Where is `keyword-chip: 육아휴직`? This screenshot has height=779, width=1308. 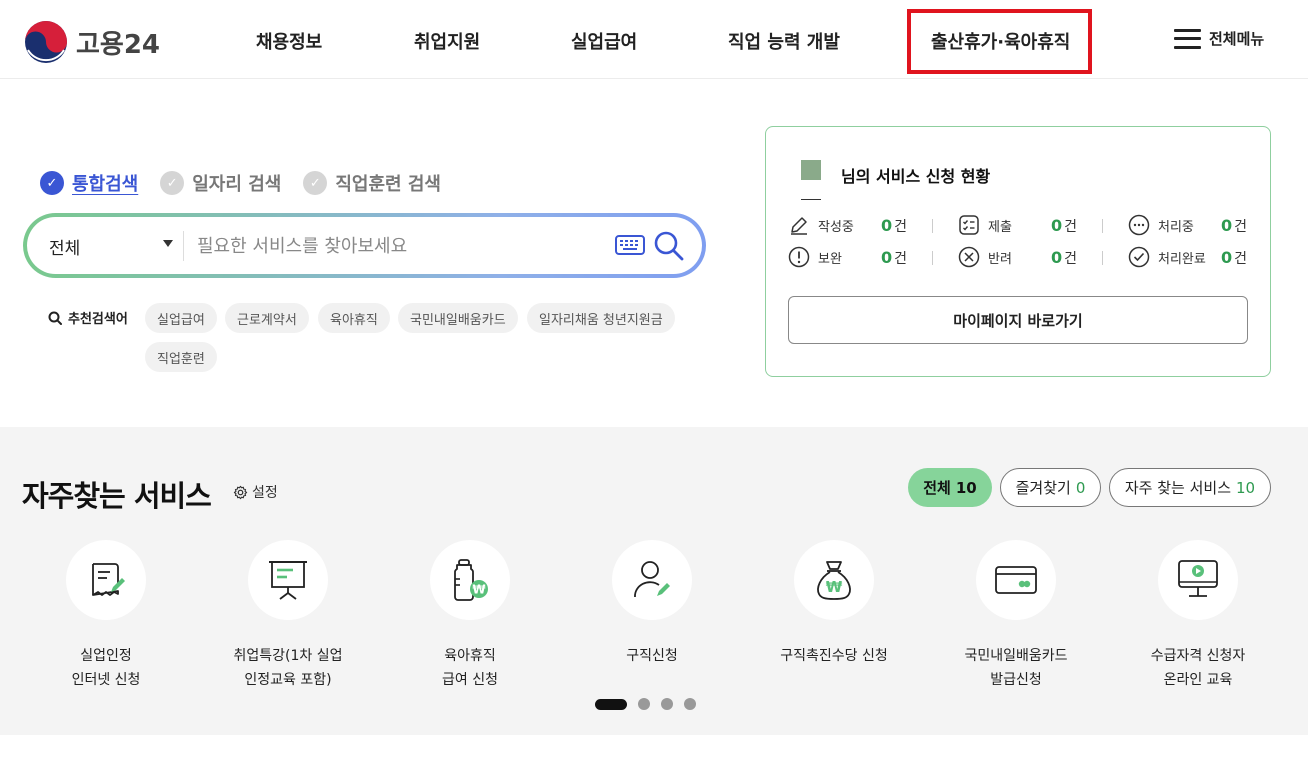
keyword-chip: 육아휴직 is located at coordinates (354, 318).